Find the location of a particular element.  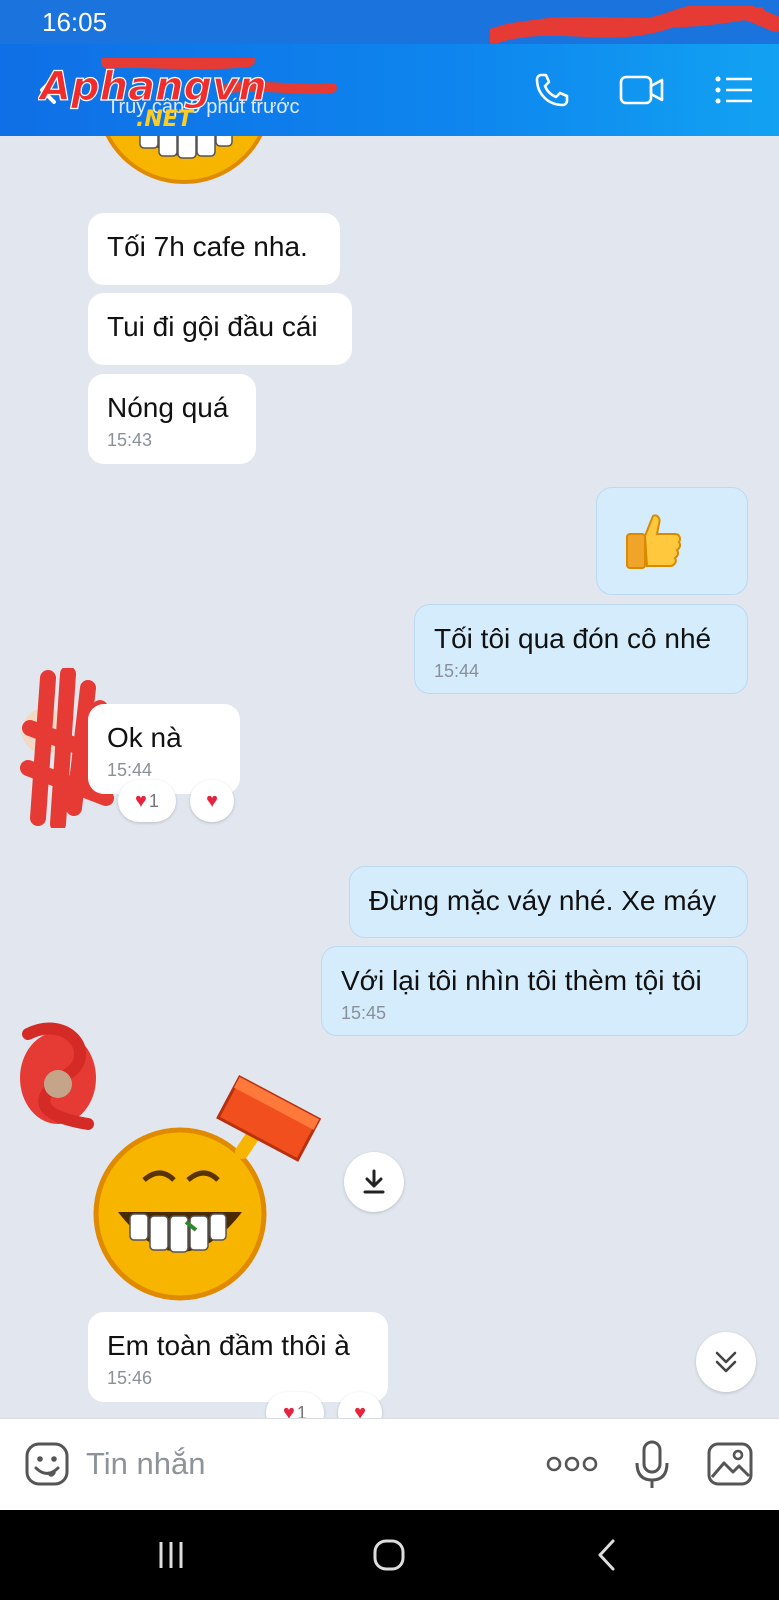

outgoing-sticker-bubble is located at coordinates (672, 541).